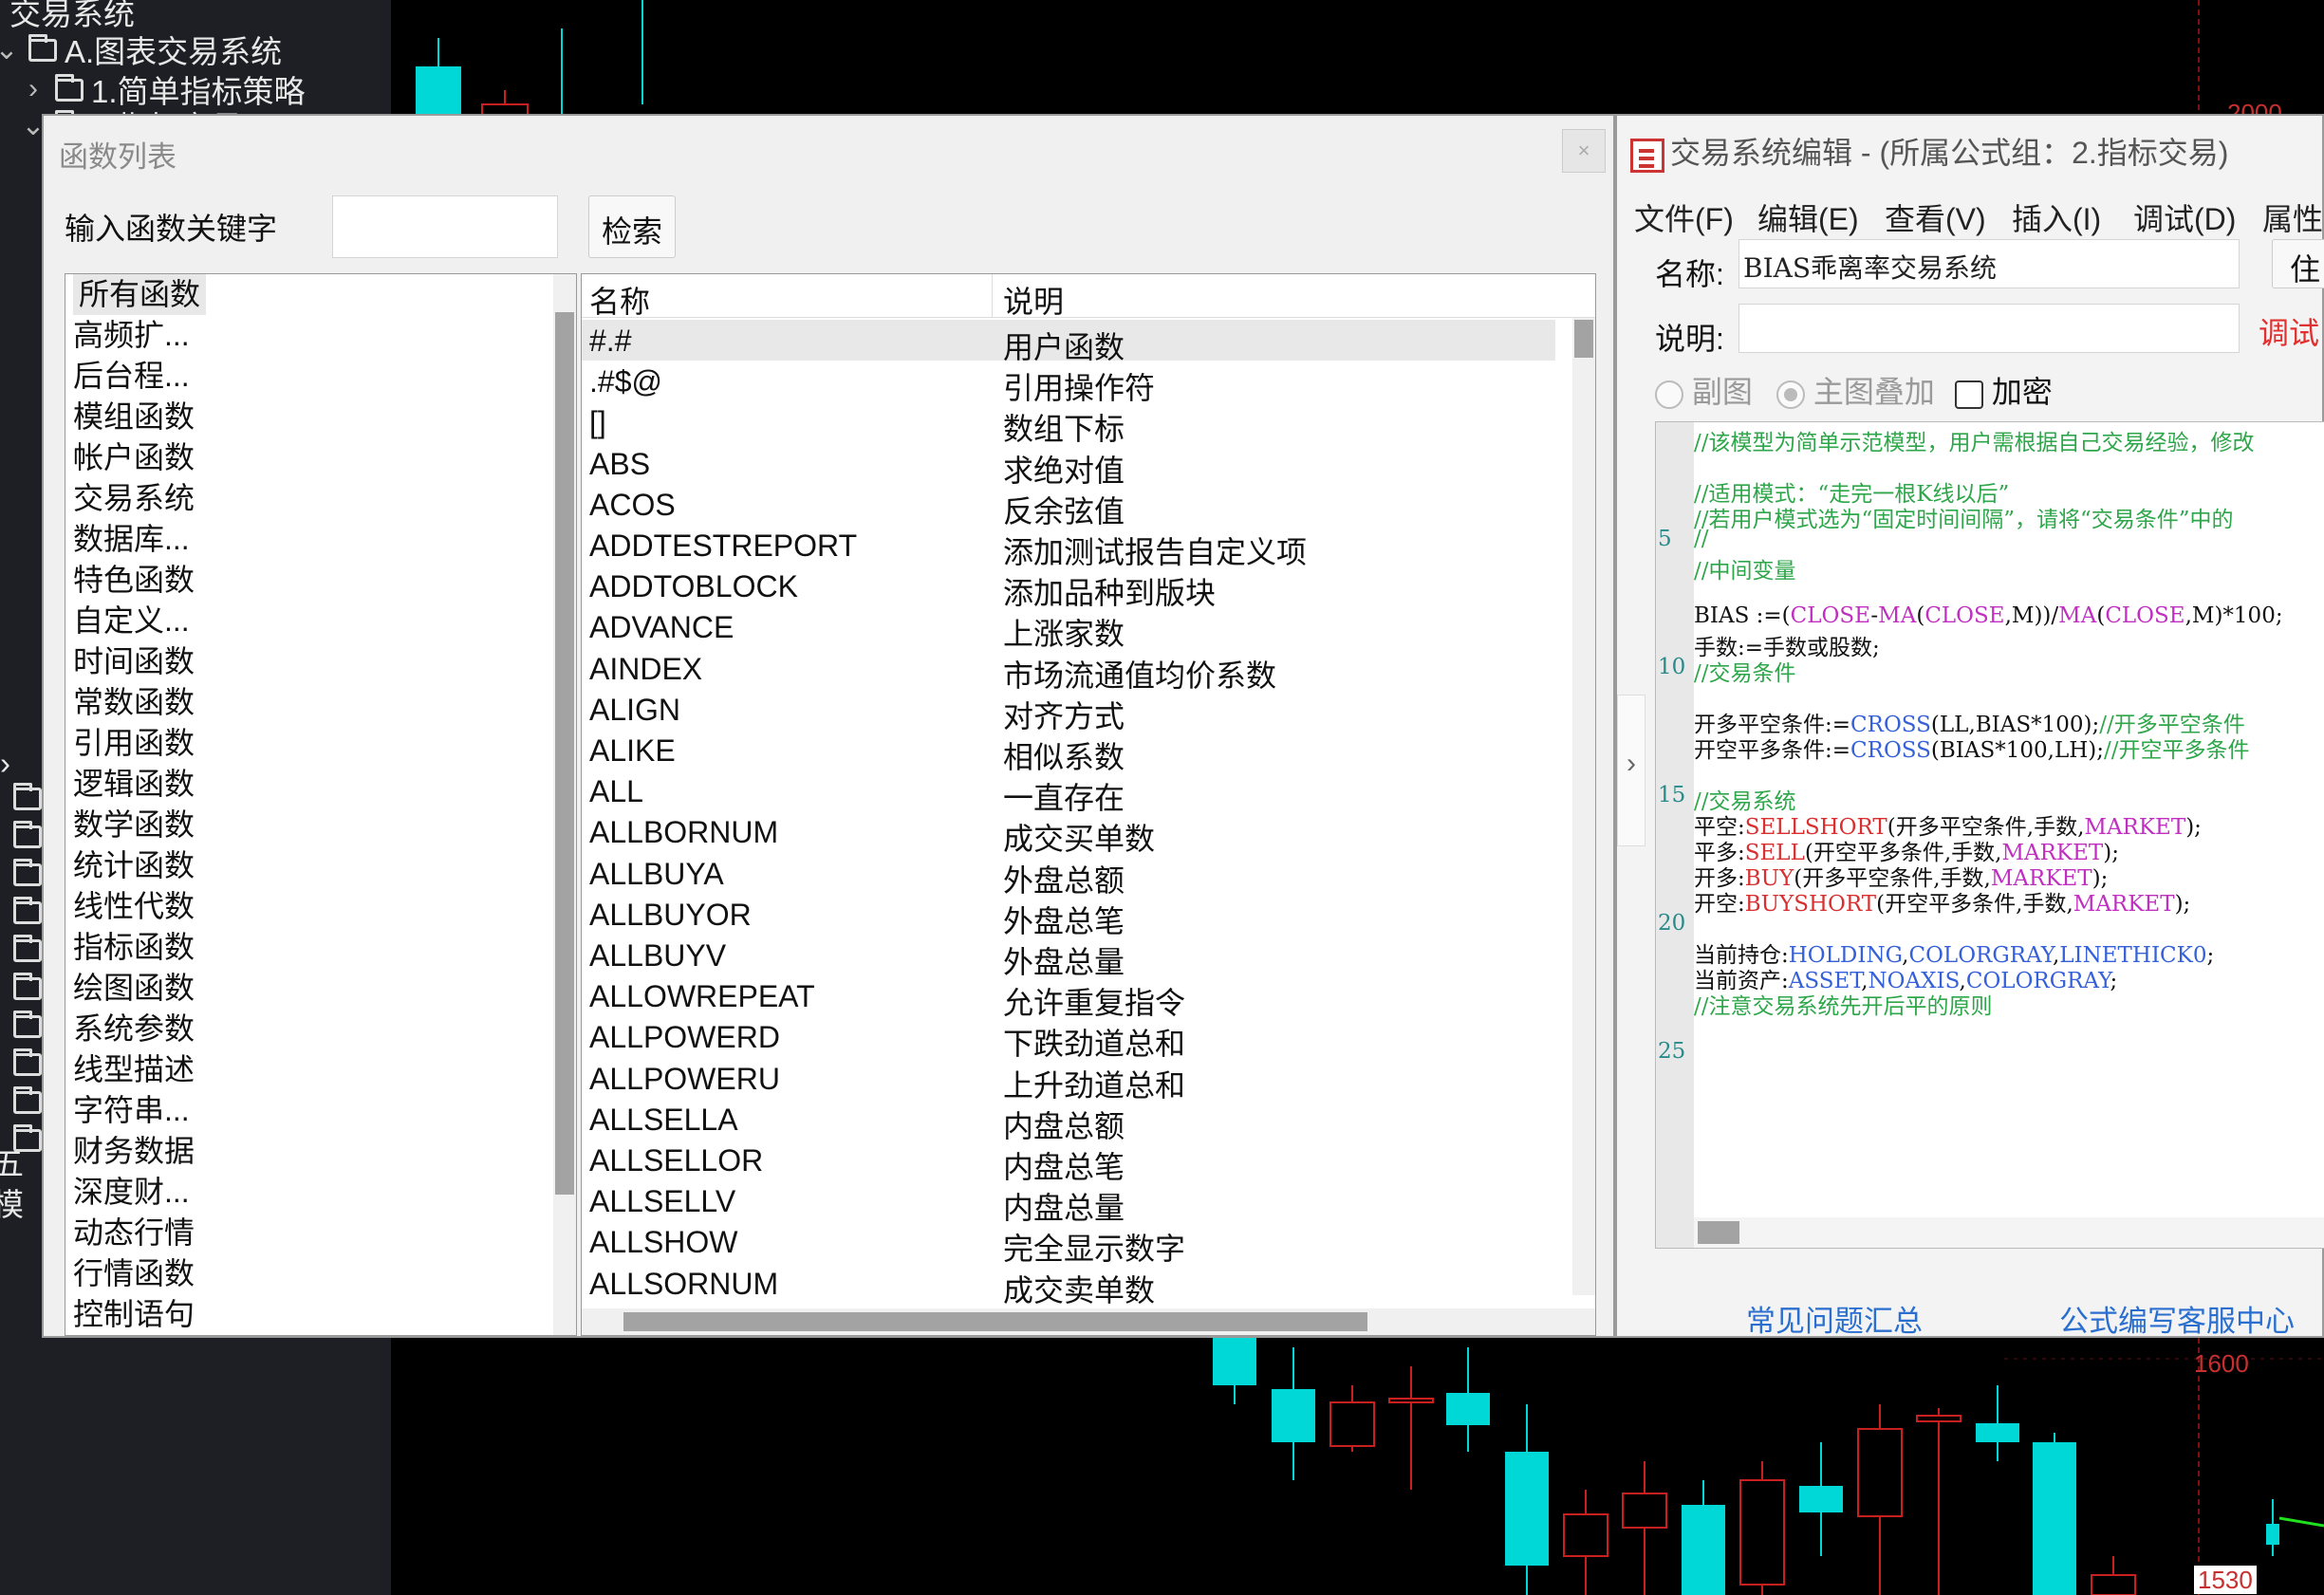 The height and width of the screenshot is (1595, 2324). What do you see at coordinates (134, 416) in the screenshot?
I see `category-label: 模组函数` at bounding box center [134, 416].